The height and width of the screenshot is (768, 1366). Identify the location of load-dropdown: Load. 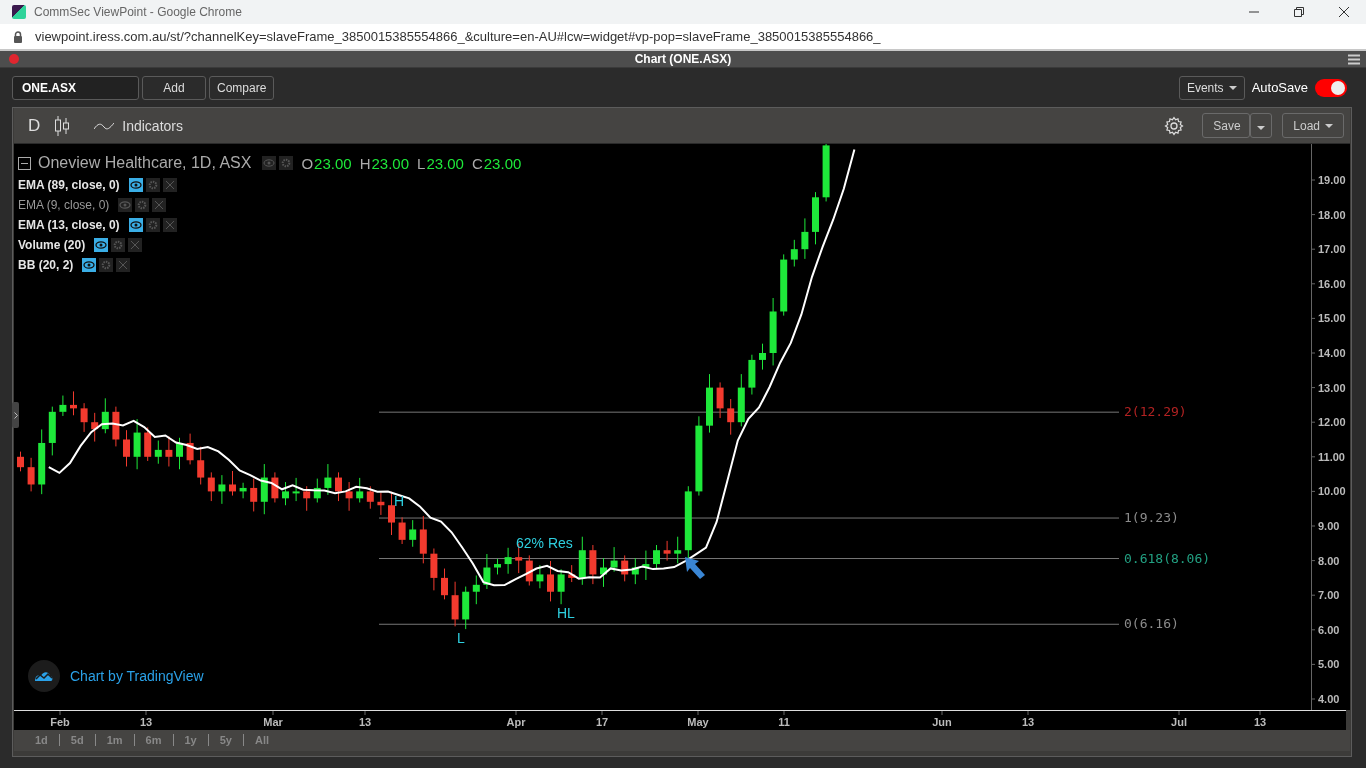
(1313, 126).